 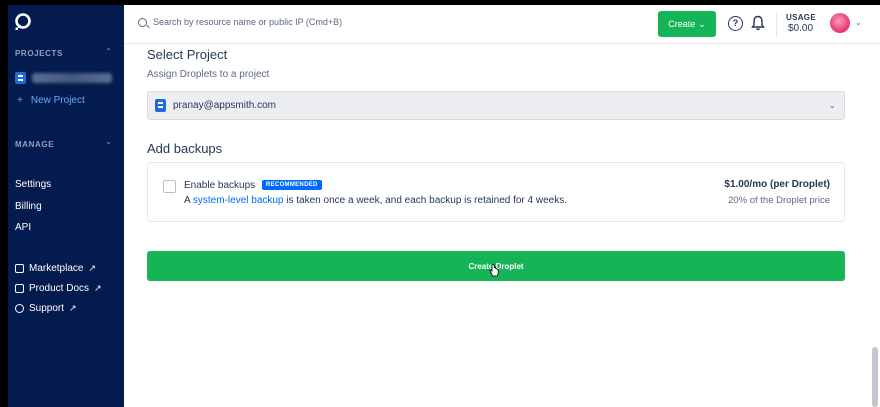 I want to click on create-label: Create, so click(x=682, y=24).